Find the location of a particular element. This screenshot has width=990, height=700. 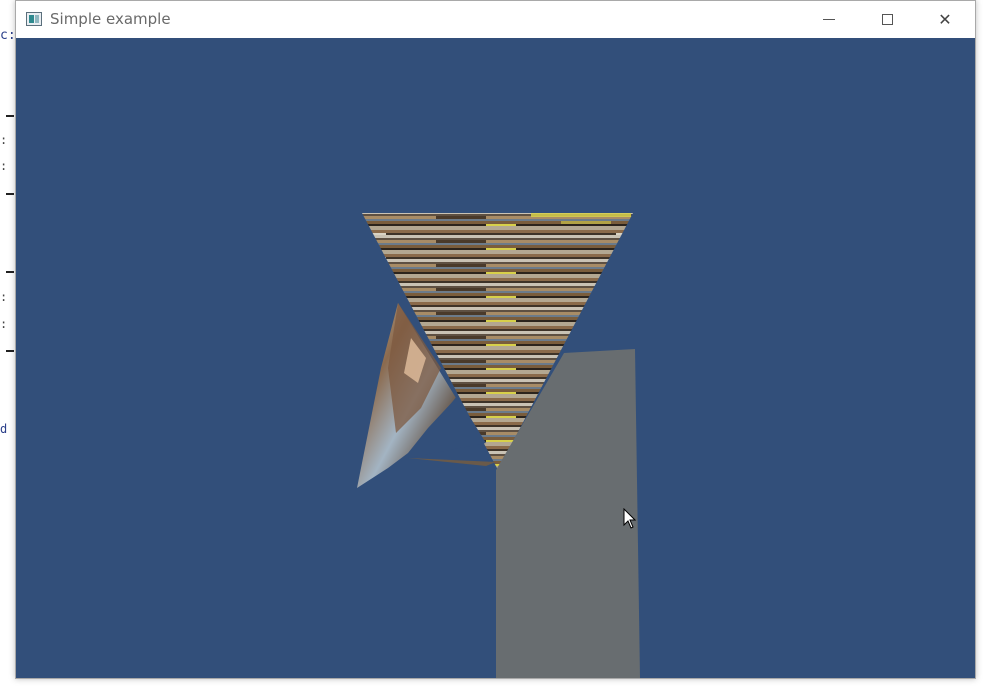

close-icon: ✕ is located at coordinates (945, 19).